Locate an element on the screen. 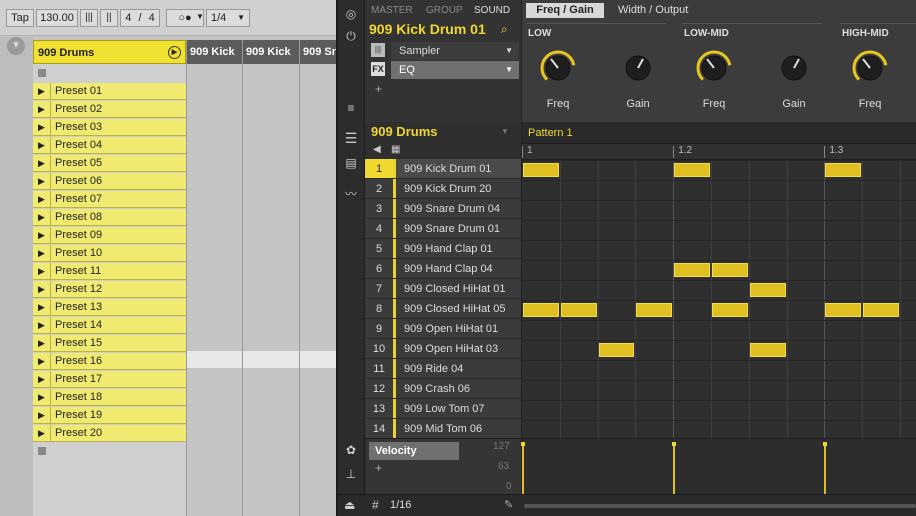 Image resolution: width=916 pixels, height=516 pixels. tab-freq-gain: Freq / Gain is located at coordinates (565, 10).